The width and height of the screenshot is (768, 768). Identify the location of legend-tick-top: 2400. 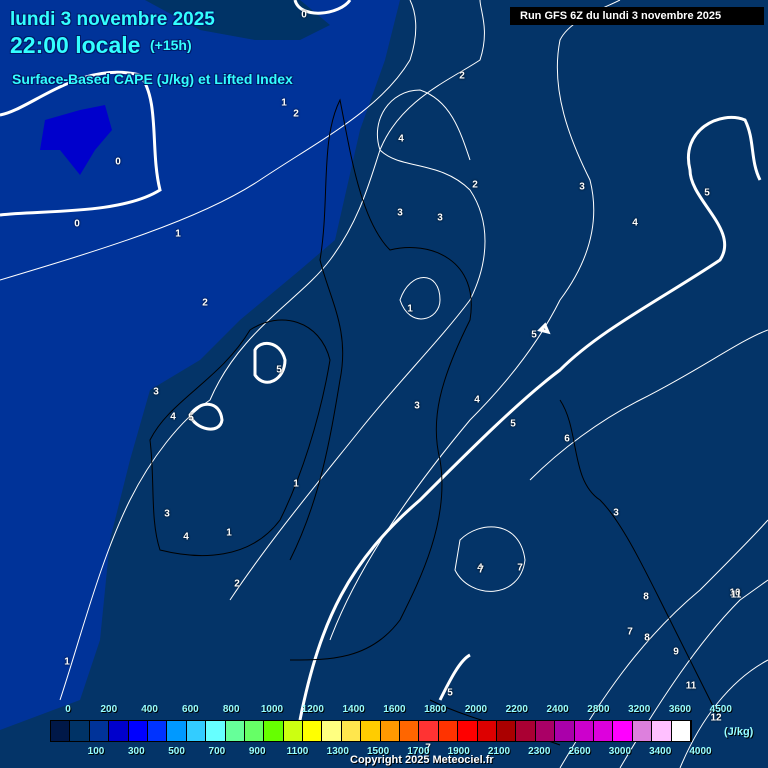
(557, 709).